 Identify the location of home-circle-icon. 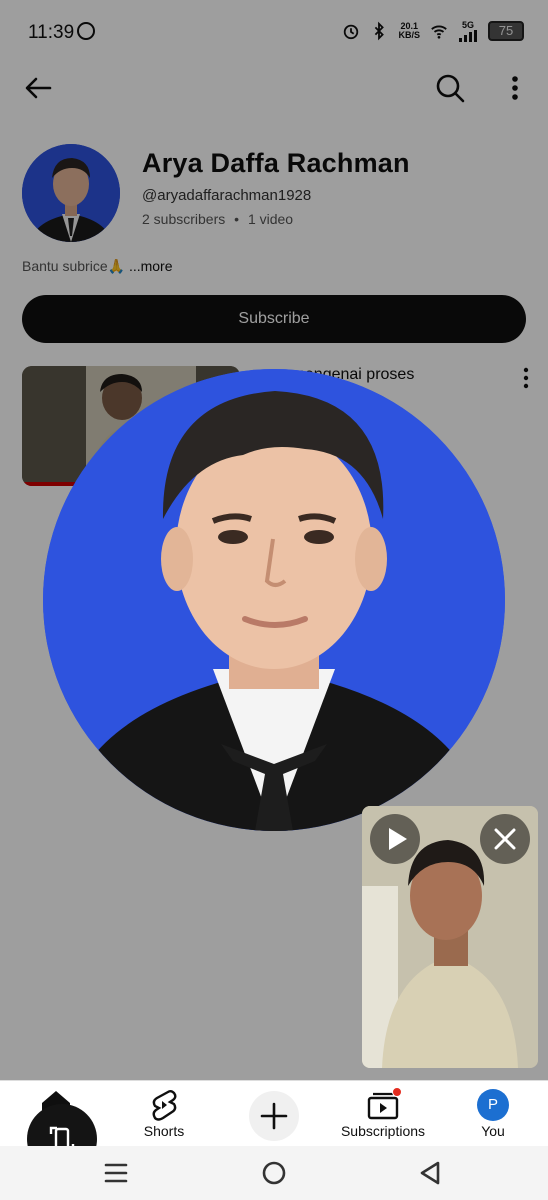
(274, 1173).